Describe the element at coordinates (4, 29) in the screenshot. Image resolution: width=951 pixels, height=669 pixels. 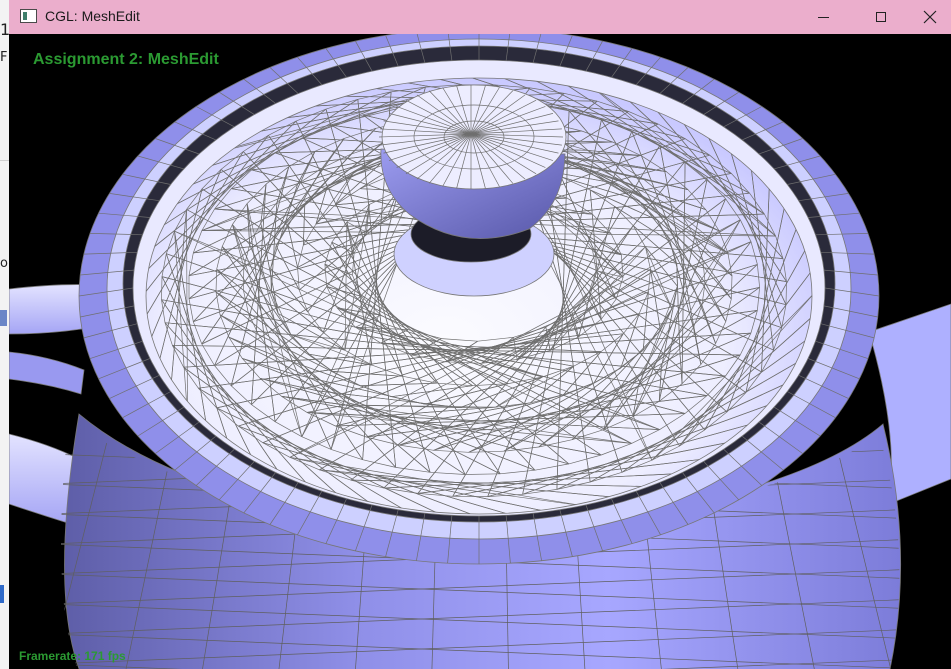
I see `background-text: 1` at that location.